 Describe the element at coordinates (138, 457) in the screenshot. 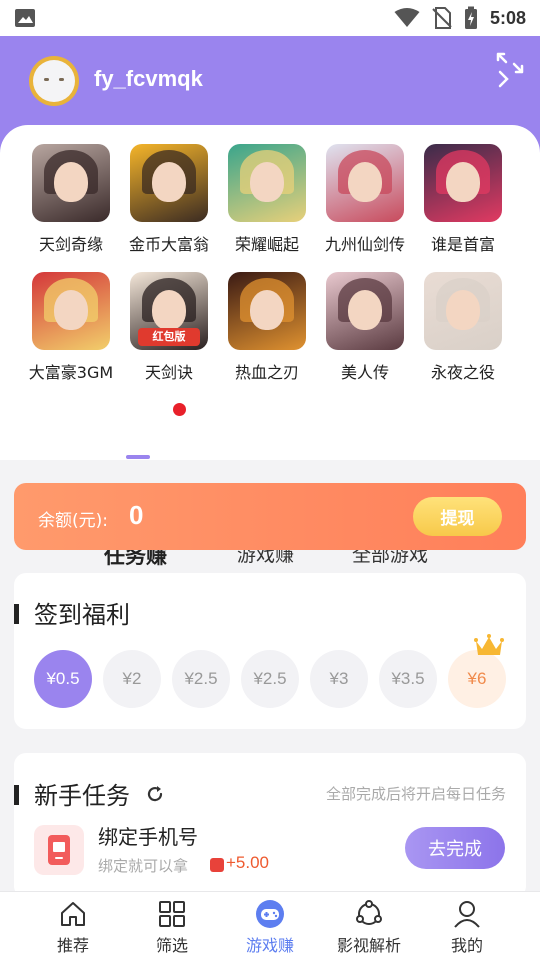

I see `tab-indicator` at that location.